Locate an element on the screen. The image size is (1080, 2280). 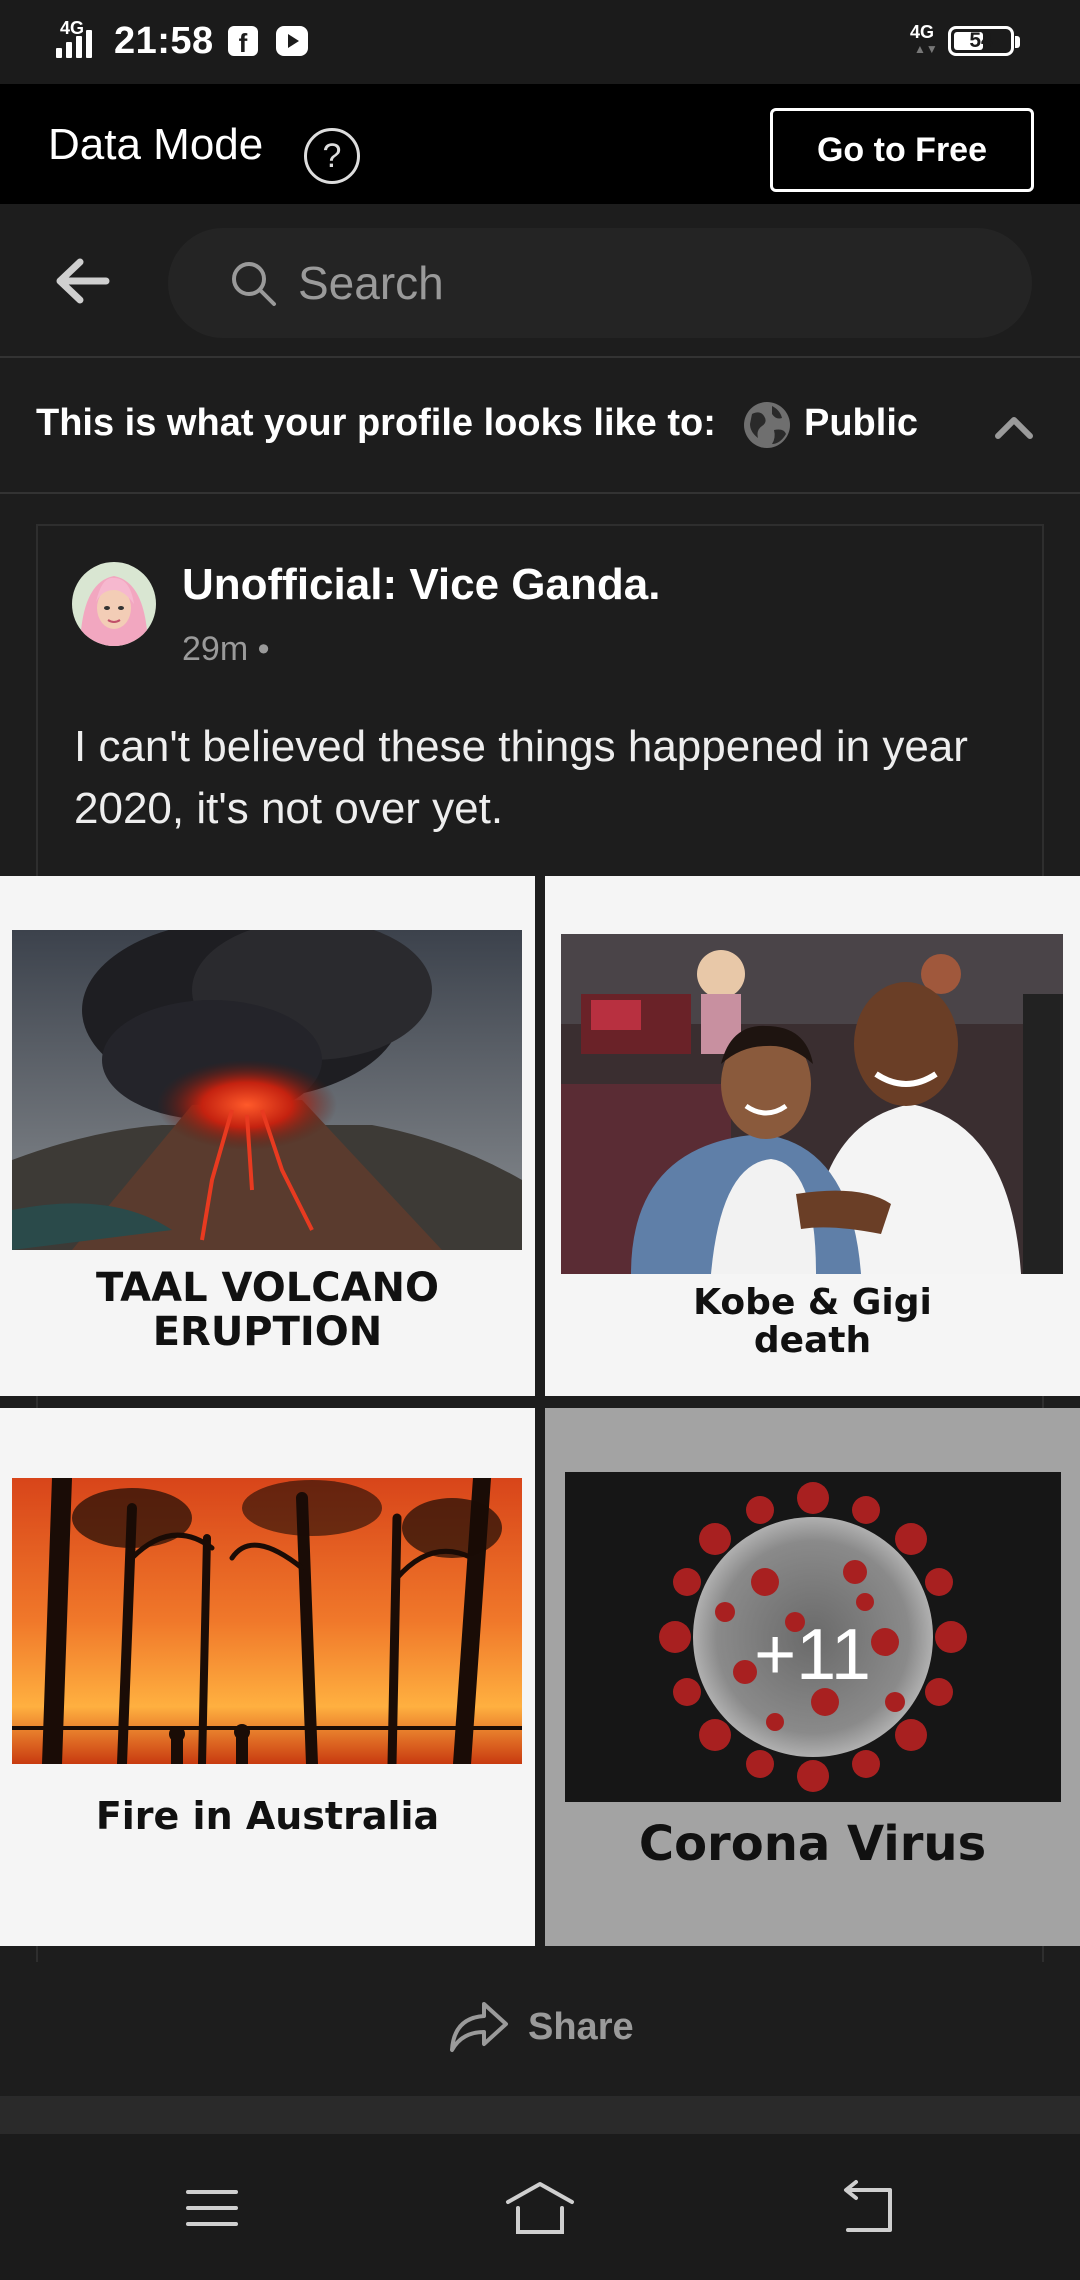
battery-icon: 54 is located at coordinates (984, 41).